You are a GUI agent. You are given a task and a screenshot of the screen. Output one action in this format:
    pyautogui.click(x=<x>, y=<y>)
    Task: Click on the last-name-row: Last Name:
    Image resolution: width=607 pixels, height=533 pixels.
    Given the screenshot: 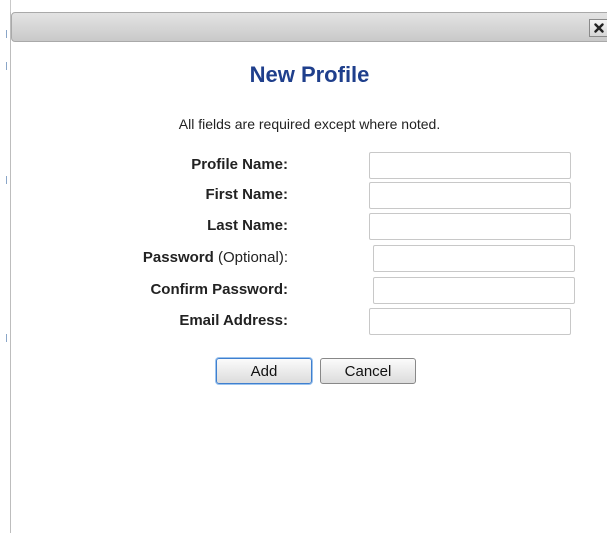 What is the action you would take?
    pyautogui.click(x=309, y=227)
    